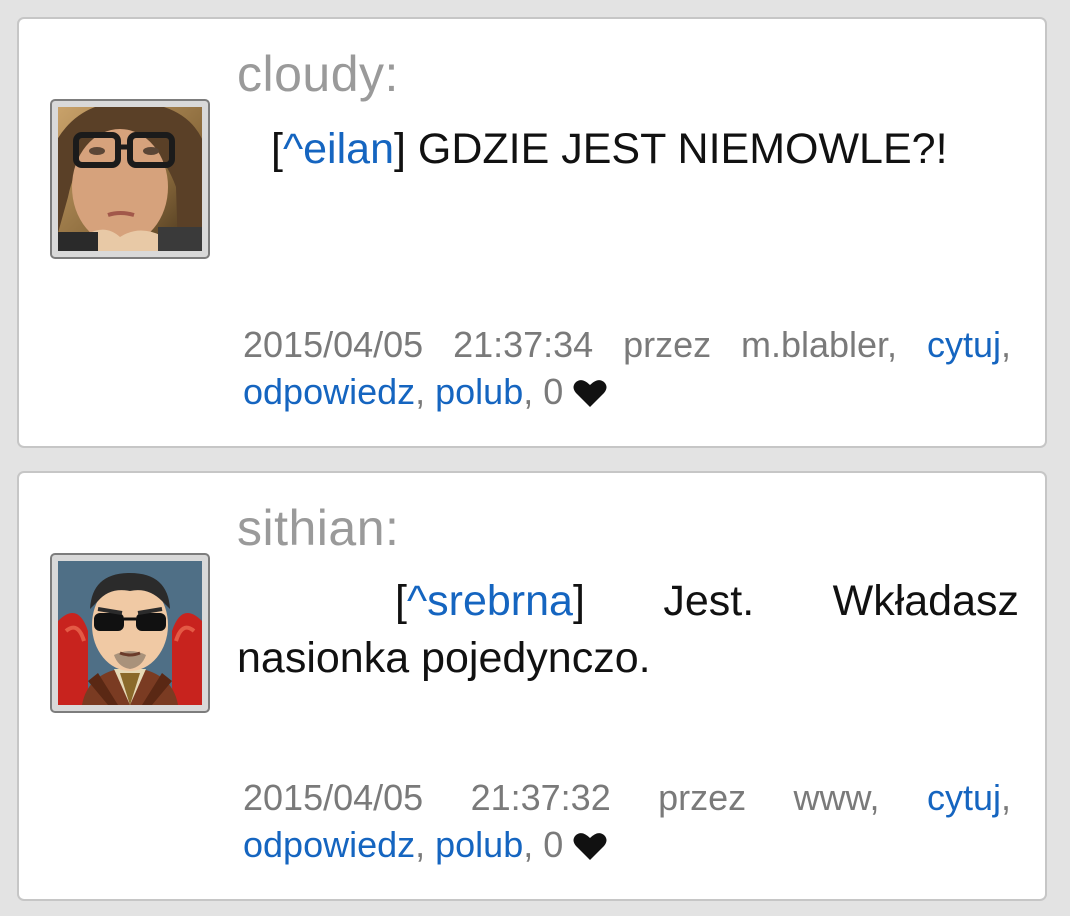 The width and height of the screenshot is (1070, 916). I want to click on comment-author: cloudy:, so click(318, 74).